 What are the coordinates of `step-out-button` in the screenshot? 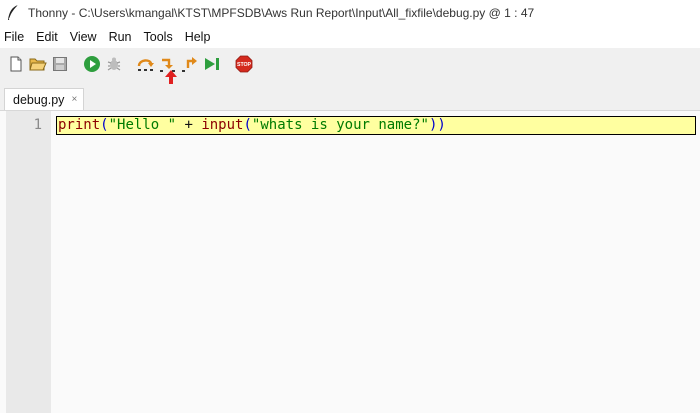 It's located at (190, 64).